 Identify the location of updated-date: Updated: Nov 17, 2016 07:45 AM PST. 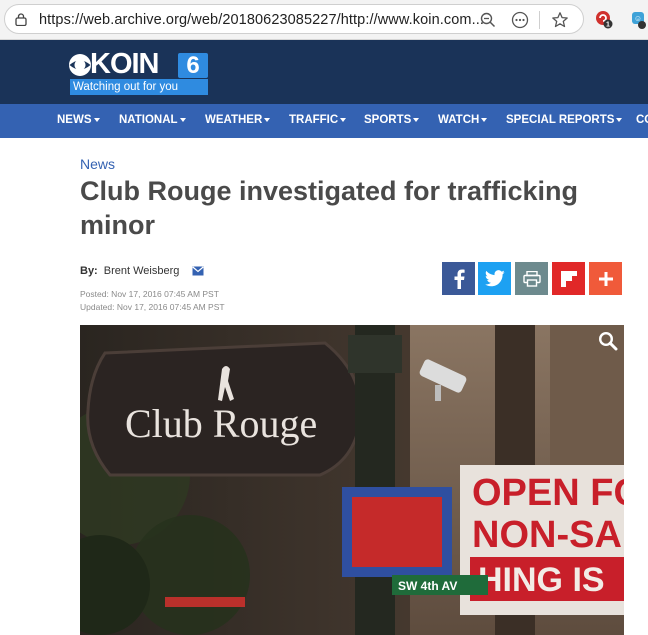
(152, 307).